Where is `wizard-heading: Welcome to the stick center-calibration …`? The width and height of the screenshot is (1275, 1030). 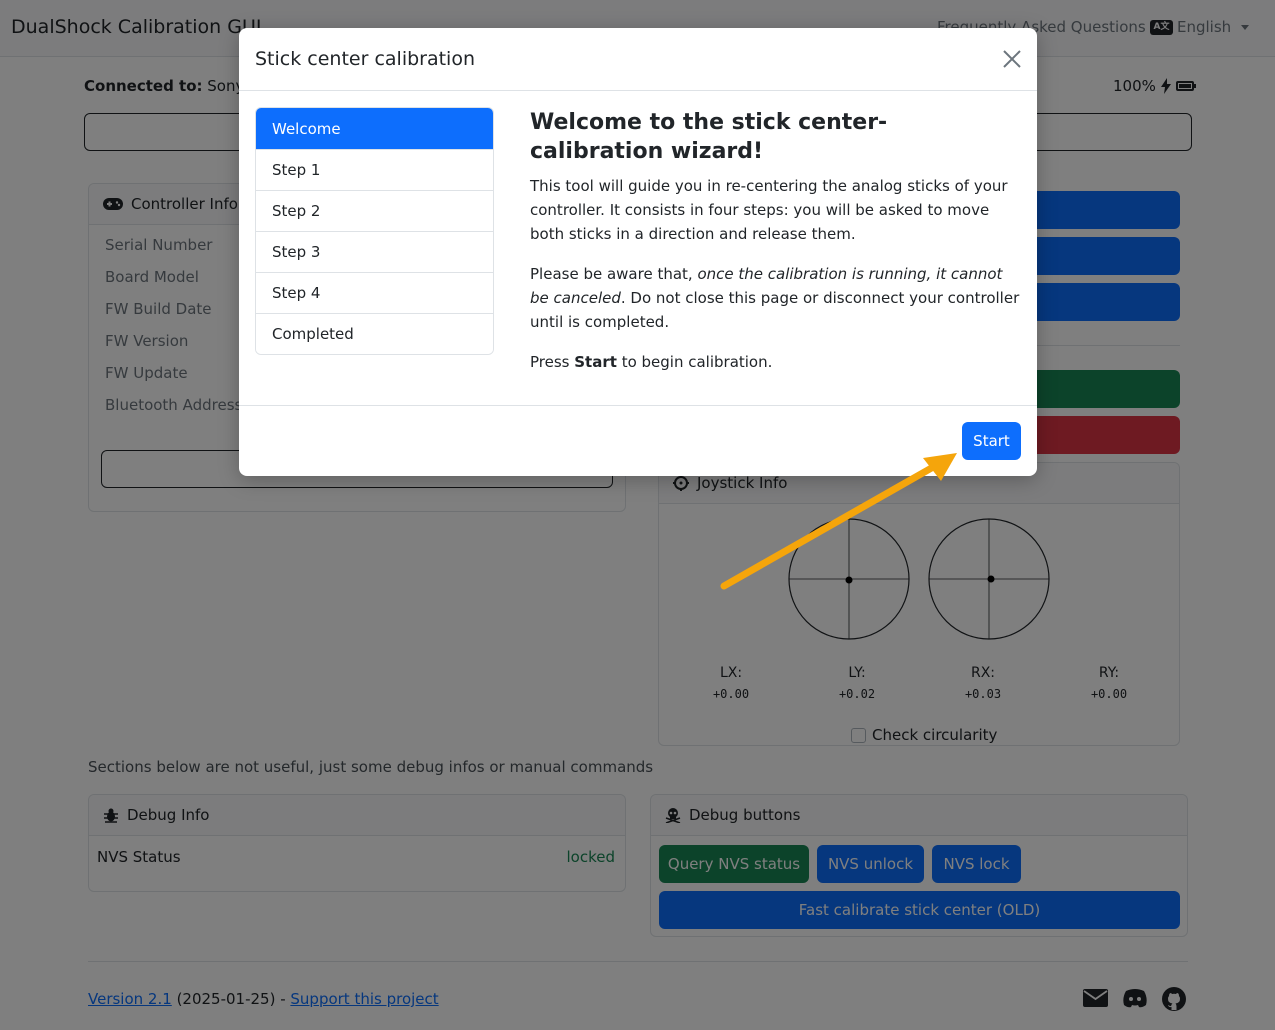
wizard-heading: Welcome to the stick center-calibration … is located at coordinates (709, 137).